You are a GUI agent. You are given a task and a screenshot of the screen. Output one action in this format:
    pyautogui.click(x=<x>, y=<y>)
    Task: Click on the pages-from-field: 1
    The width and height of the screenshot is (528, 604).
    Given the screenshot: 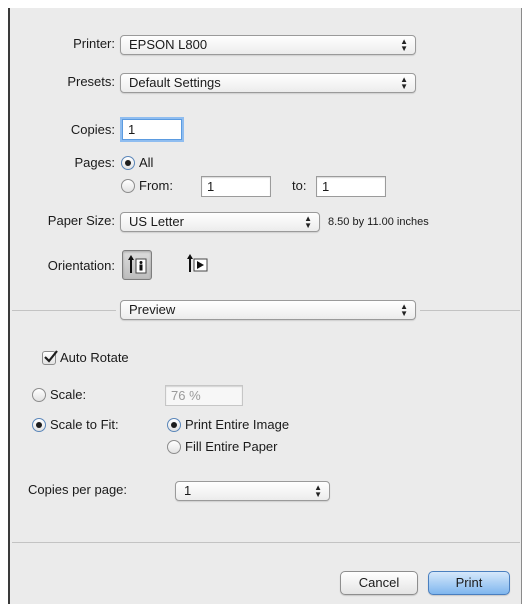 What is the action you would take?
    pyautogui.click(x=236, y=186)
    